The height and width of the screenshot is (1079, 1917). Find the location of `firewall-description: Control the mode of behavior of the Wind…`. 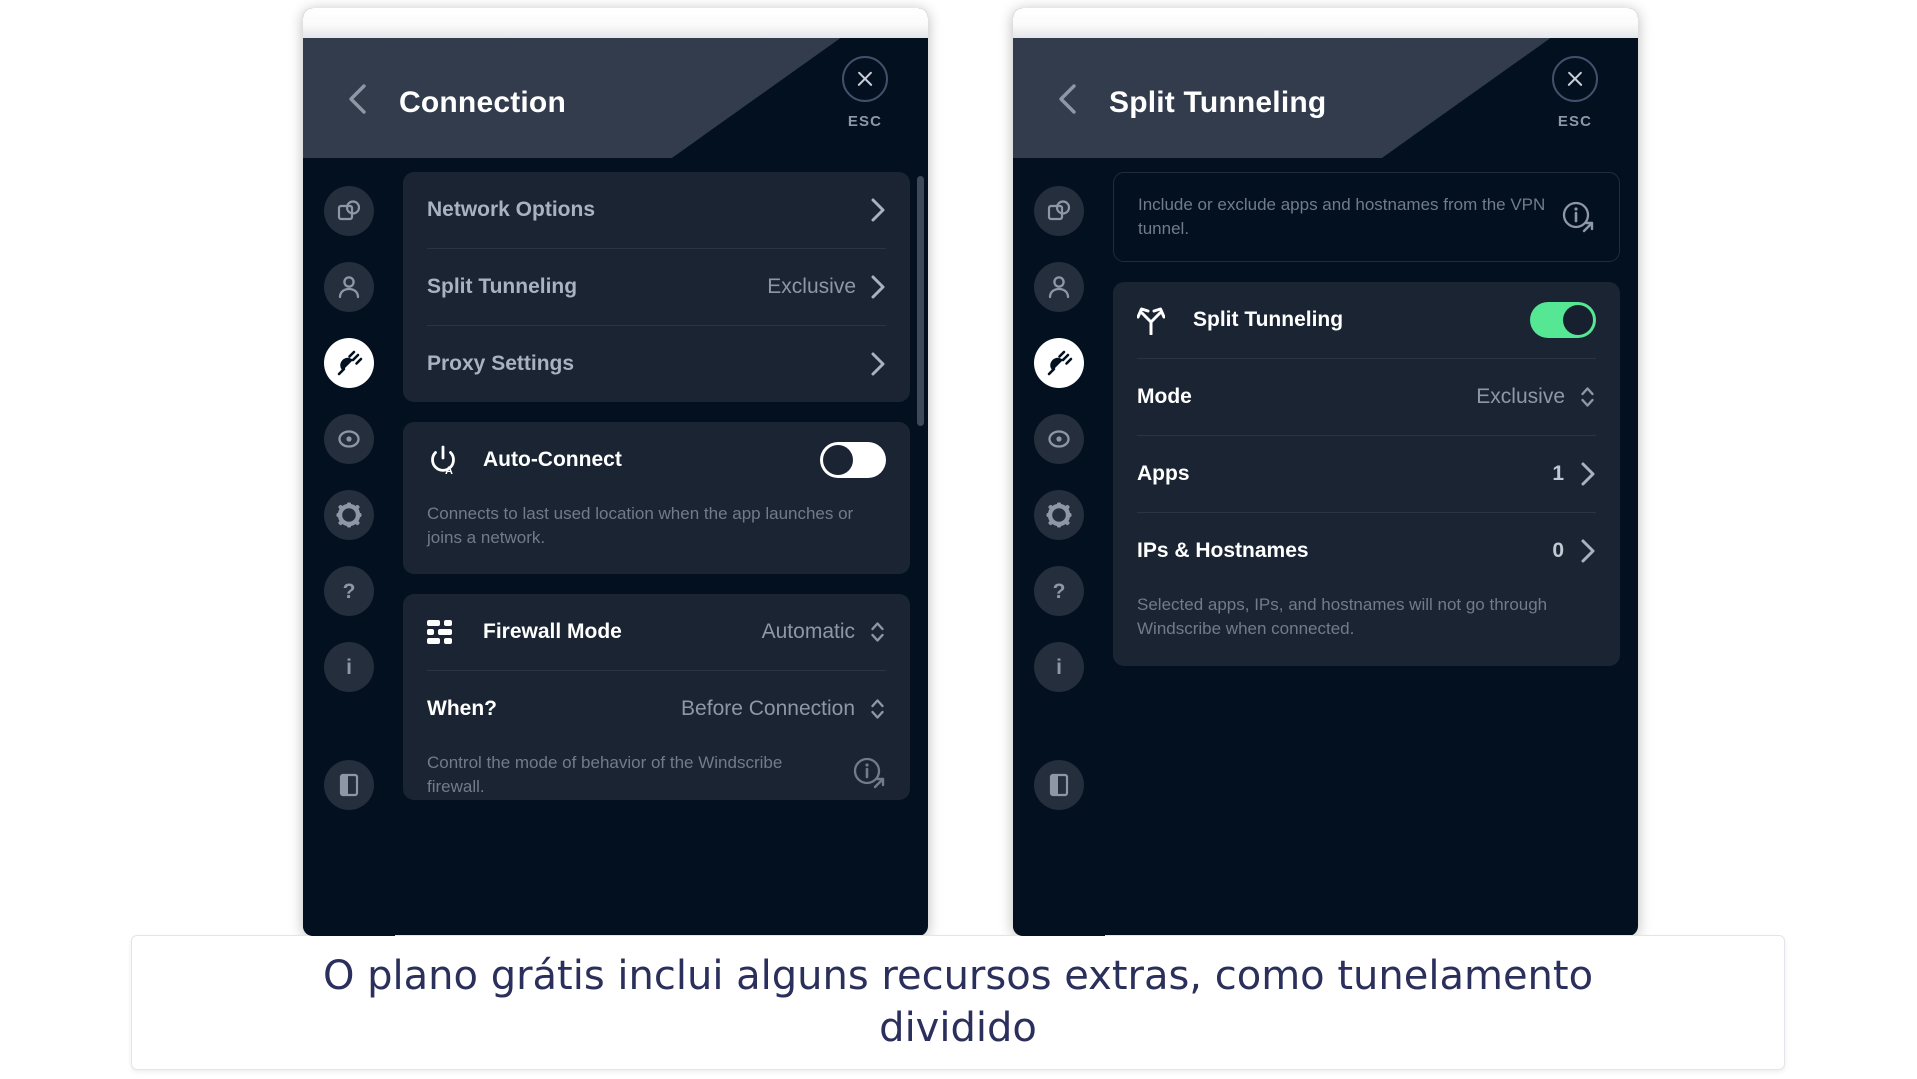

firewall-description: Control the mode of behavior of the Wind… is located at coordinates (605, 775).